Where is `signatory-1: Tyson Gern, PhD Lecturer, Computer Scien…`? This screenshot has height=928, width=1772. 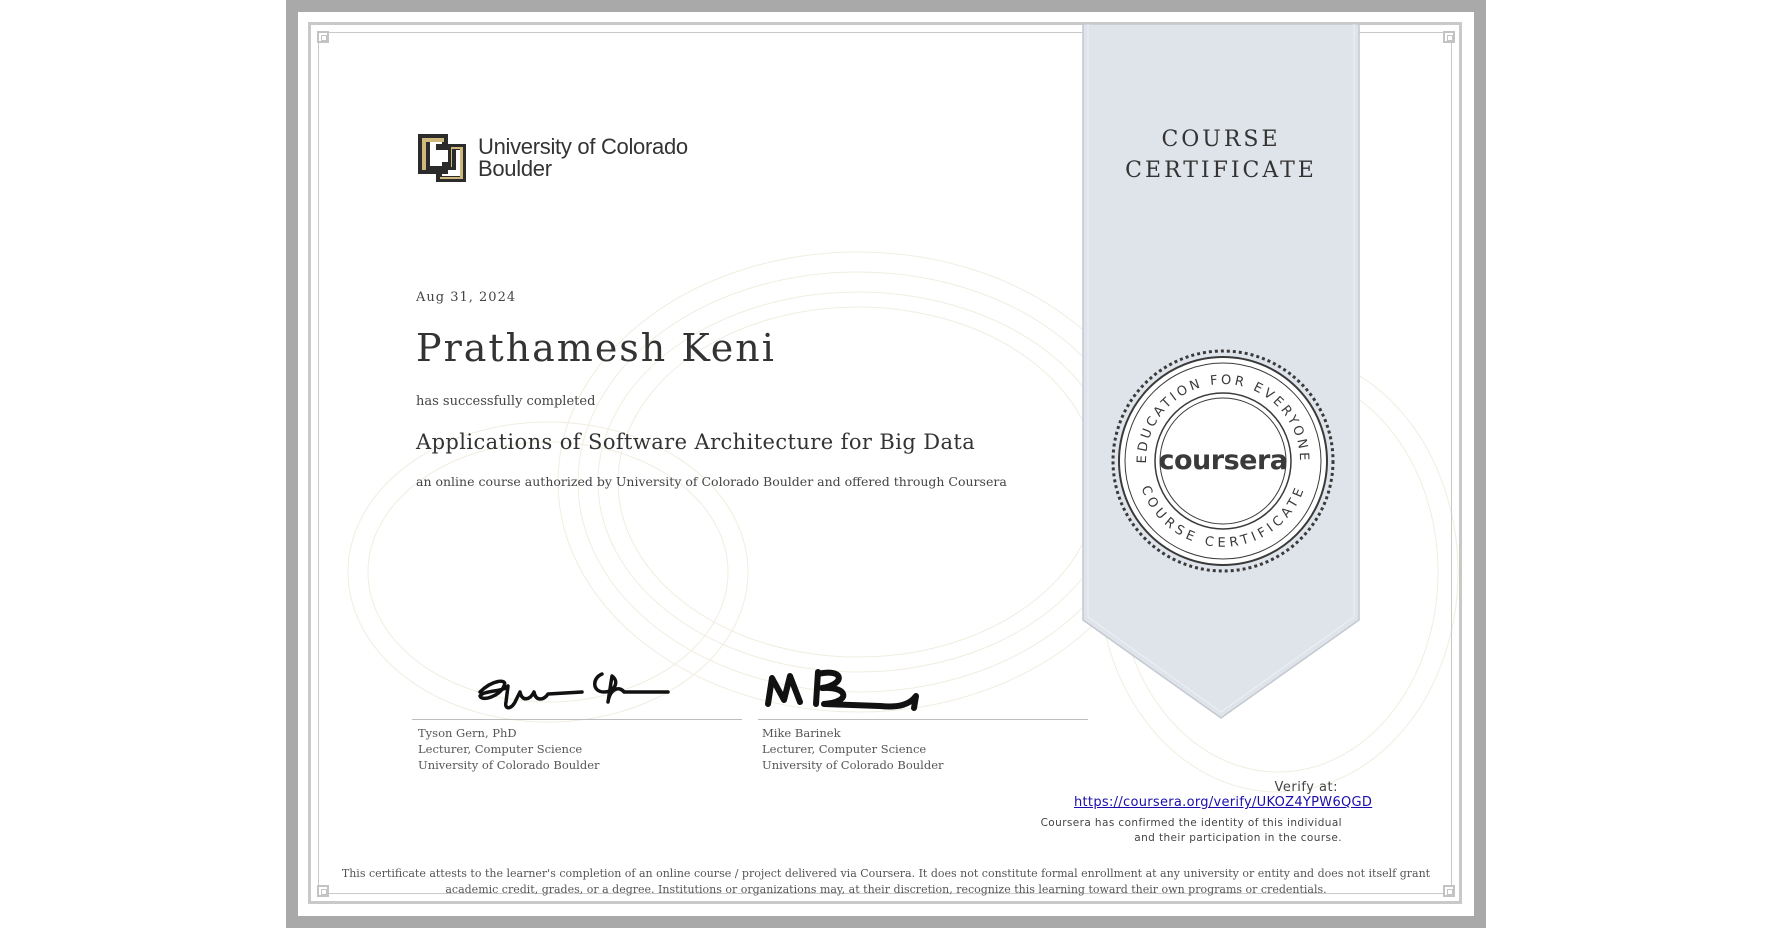 signatory-1: Tyson Gern, PhD Lecturer, Computer Scien… is located at coordinates (509, 749).